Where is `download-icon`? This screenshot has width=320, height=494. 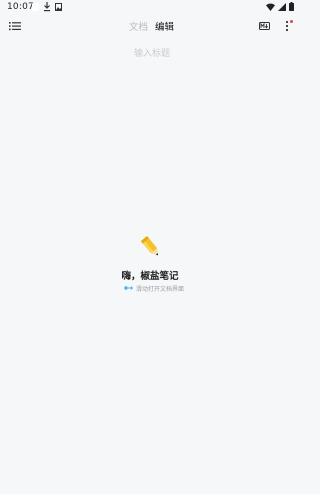 download-icon is located at coordinates (47, 7).